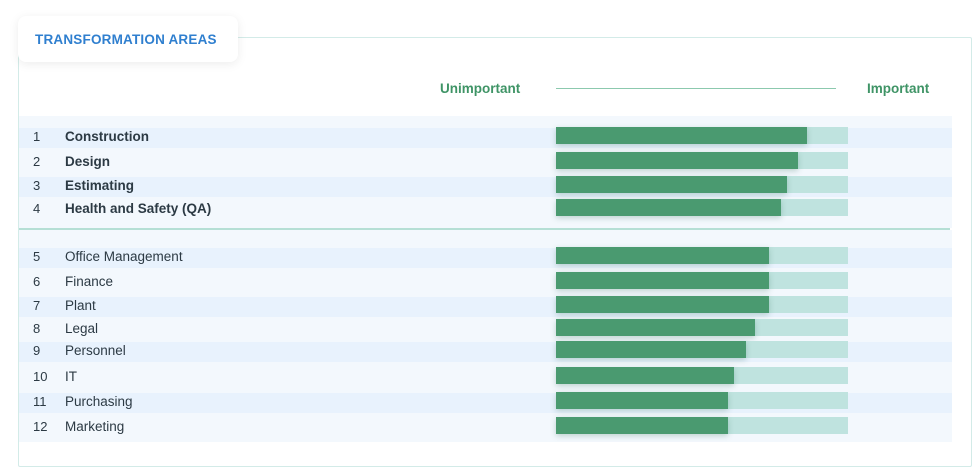 The image size is (974, 472). Describe the element at coordinates (100, 185) in the screenshot. I see `category-label: Estimating` at that location.